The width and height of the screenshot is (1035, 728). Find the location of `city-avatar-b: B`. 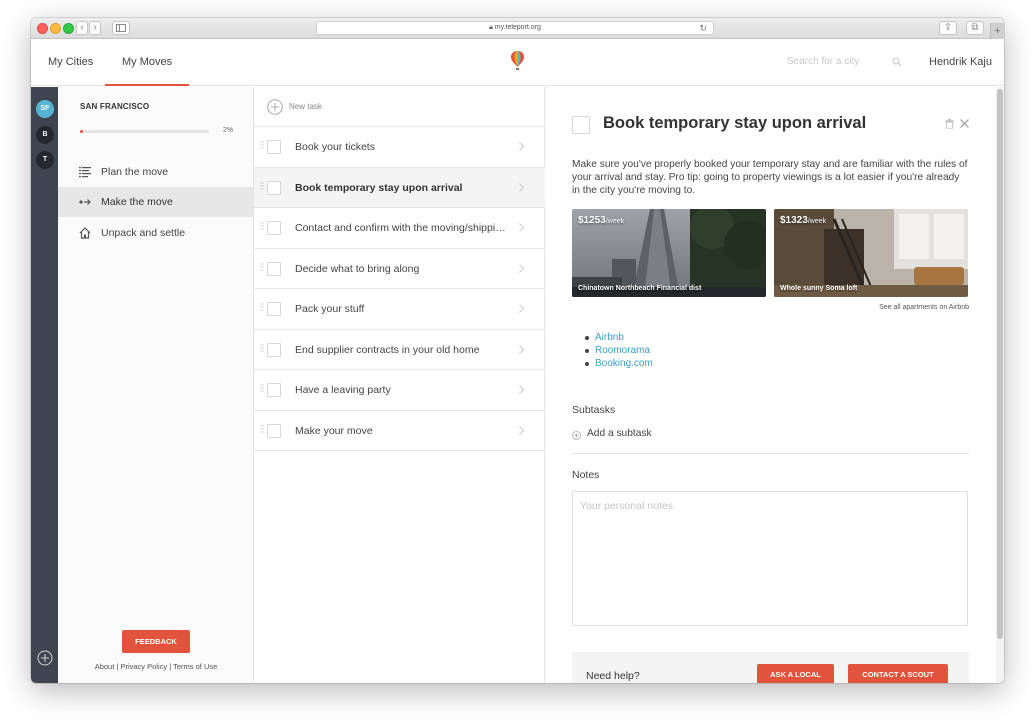

city-avatar-b: B is located at coordinates (45, 135).